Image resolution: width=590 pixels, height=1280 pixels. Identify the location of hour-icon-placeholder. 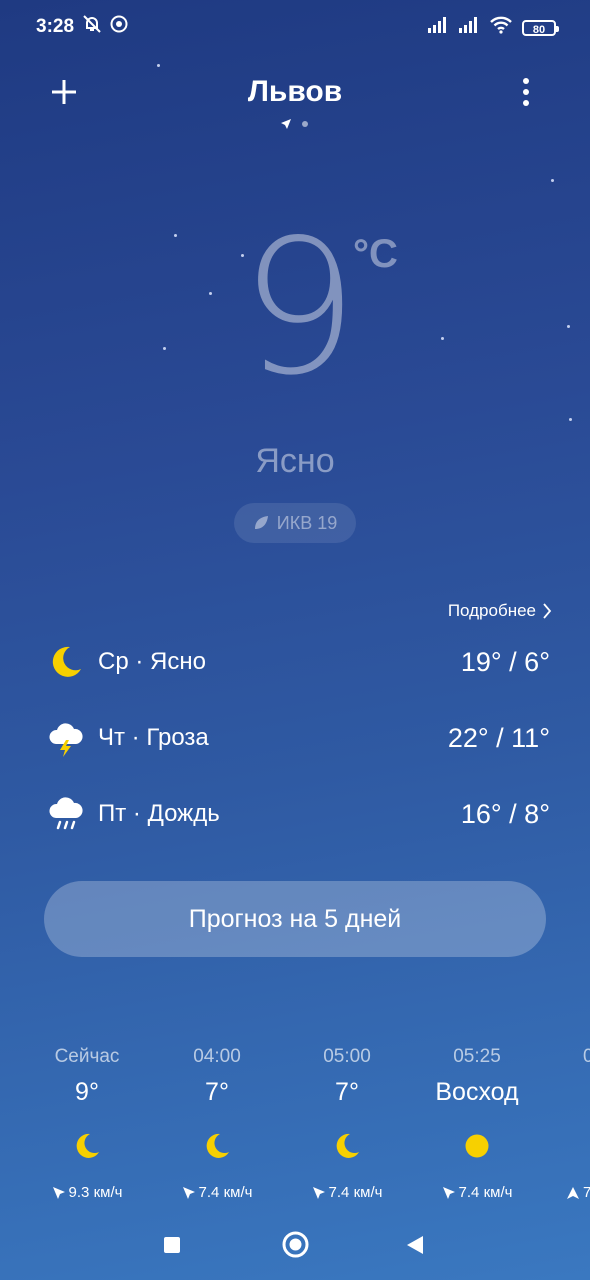
(566, 1146).